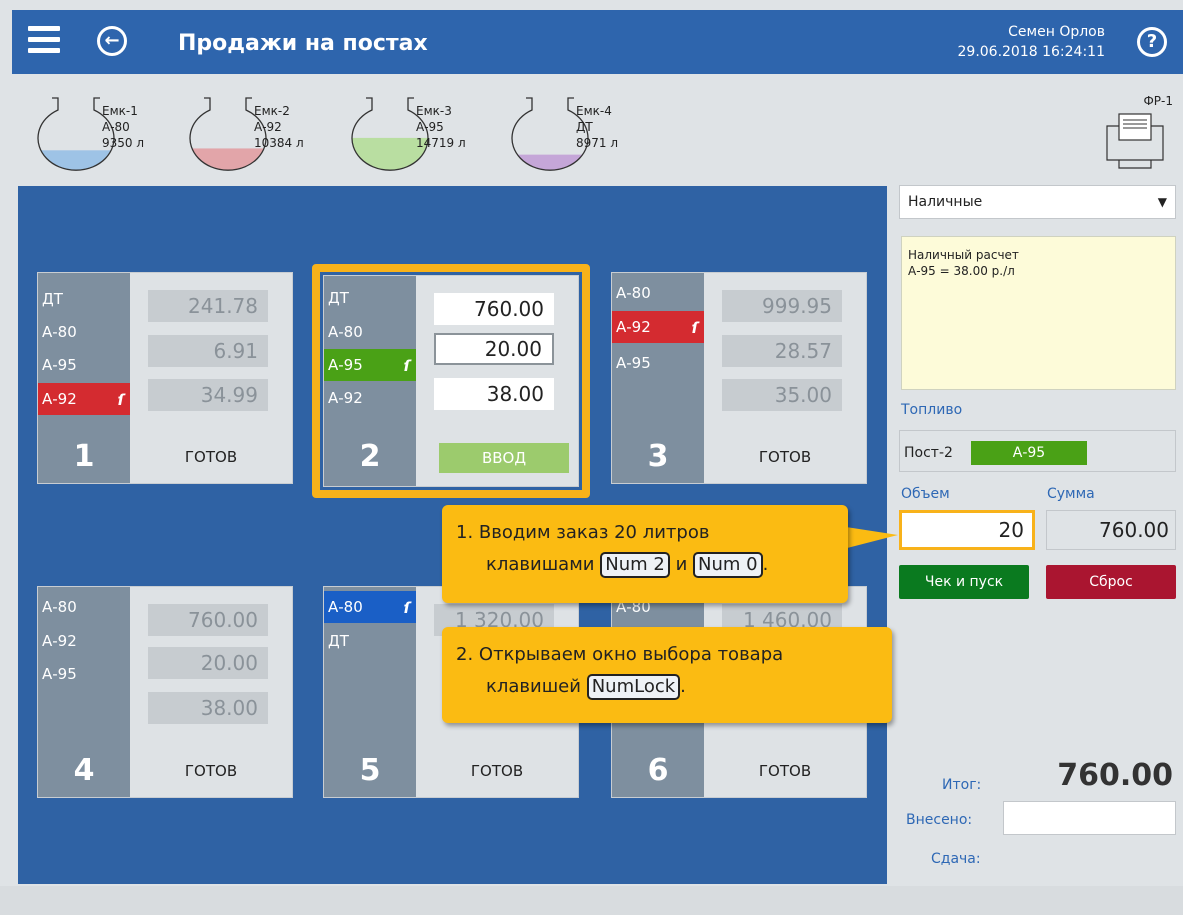 The image size is (1183, 915). Describe the element at coordinates (932, 410) in the screenshot. I see `fuel-label: Топливо` at that location.